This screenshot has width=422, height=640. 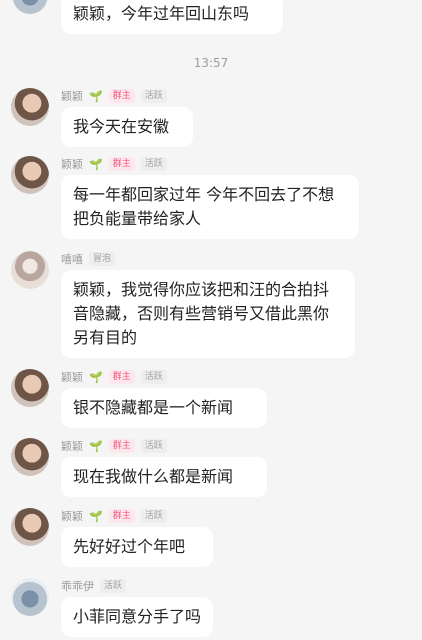 I want to click on message-bubble: 小菲同意分手了吗, so click(x=137, y=617).